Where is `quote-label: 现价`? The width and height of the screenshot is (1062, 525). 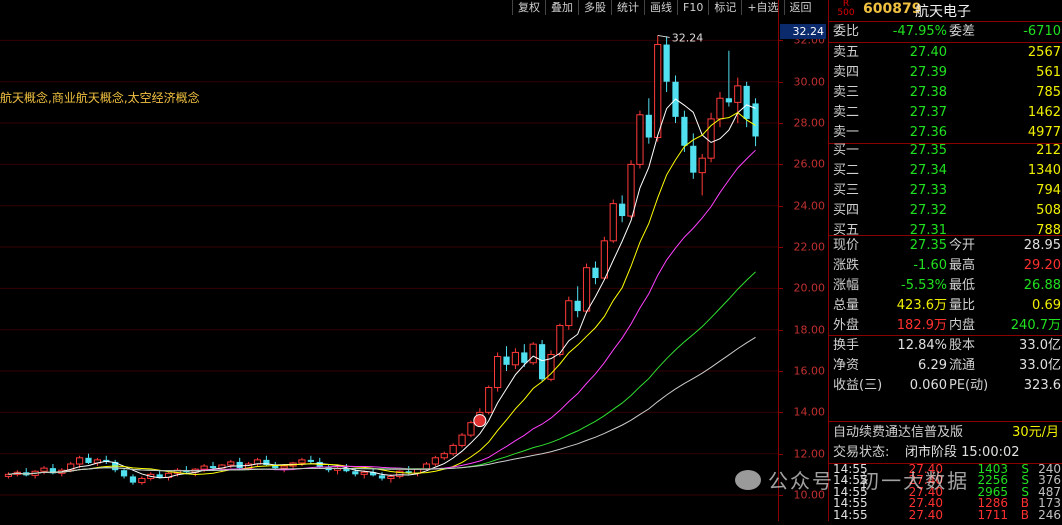 quote-label: 现价 is located at coordinates (846, 245).